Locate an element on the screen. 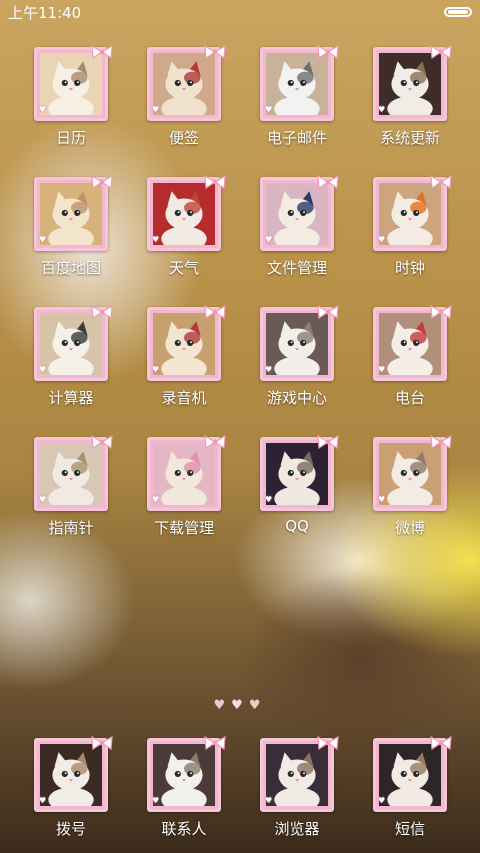 This screenshot has width=480, height=853. app-icon-日历: ♥ 日历 is located at coordinates (71, 100).